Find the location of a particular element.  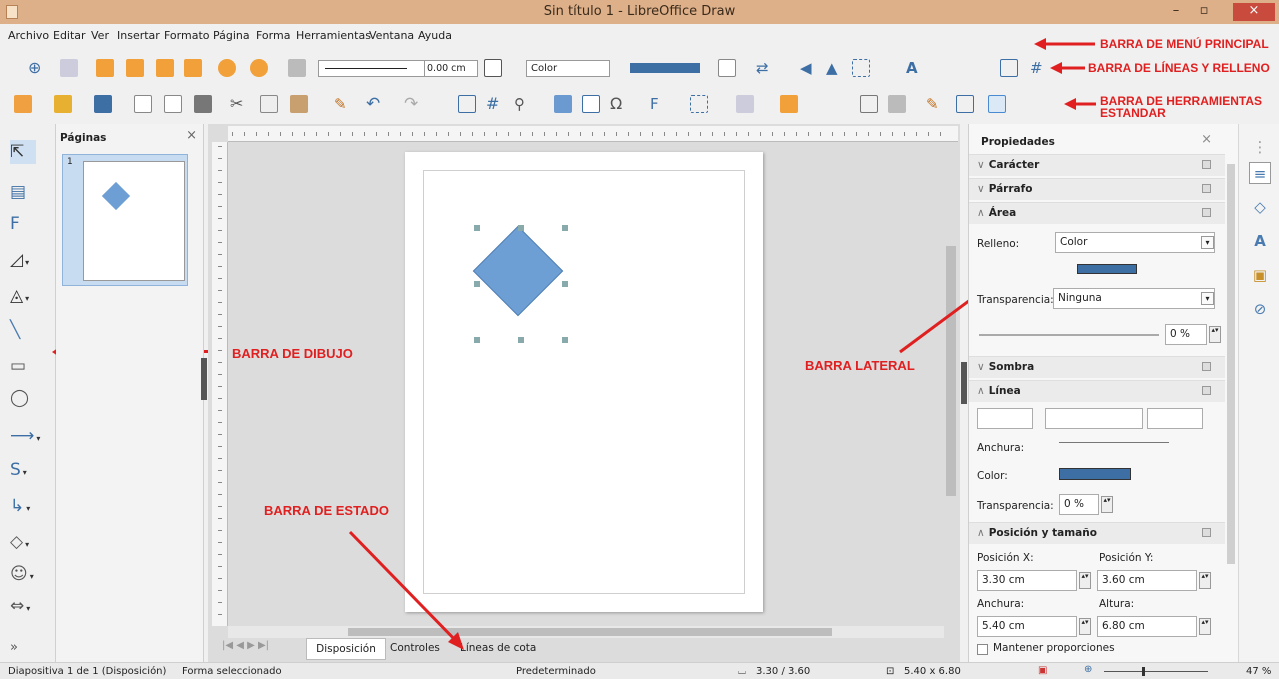

keep-ratio-checkbox is located at coordinates (982, 649).